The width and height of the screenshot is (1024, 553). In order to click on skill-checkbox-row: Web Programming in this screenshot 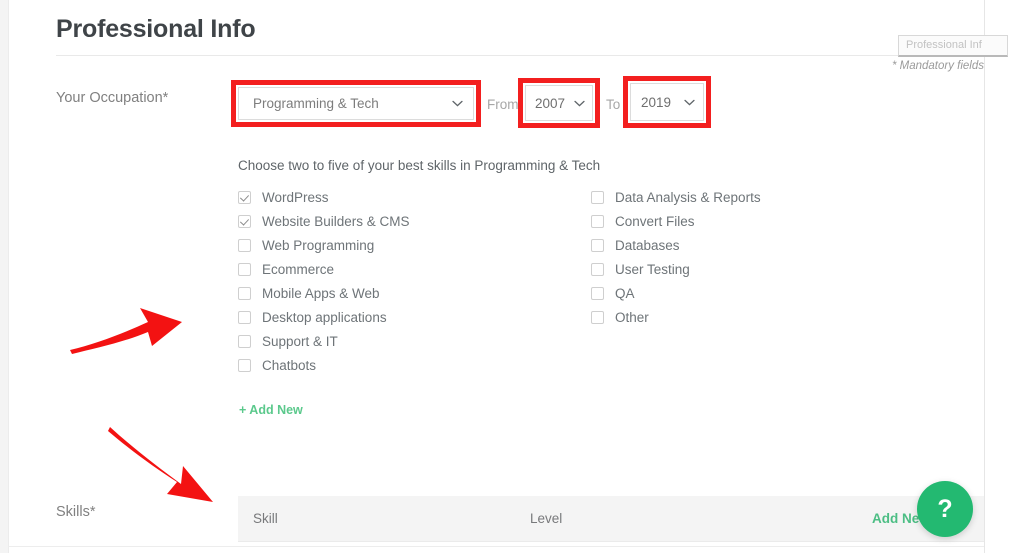, I will do `click(324, 245)`.